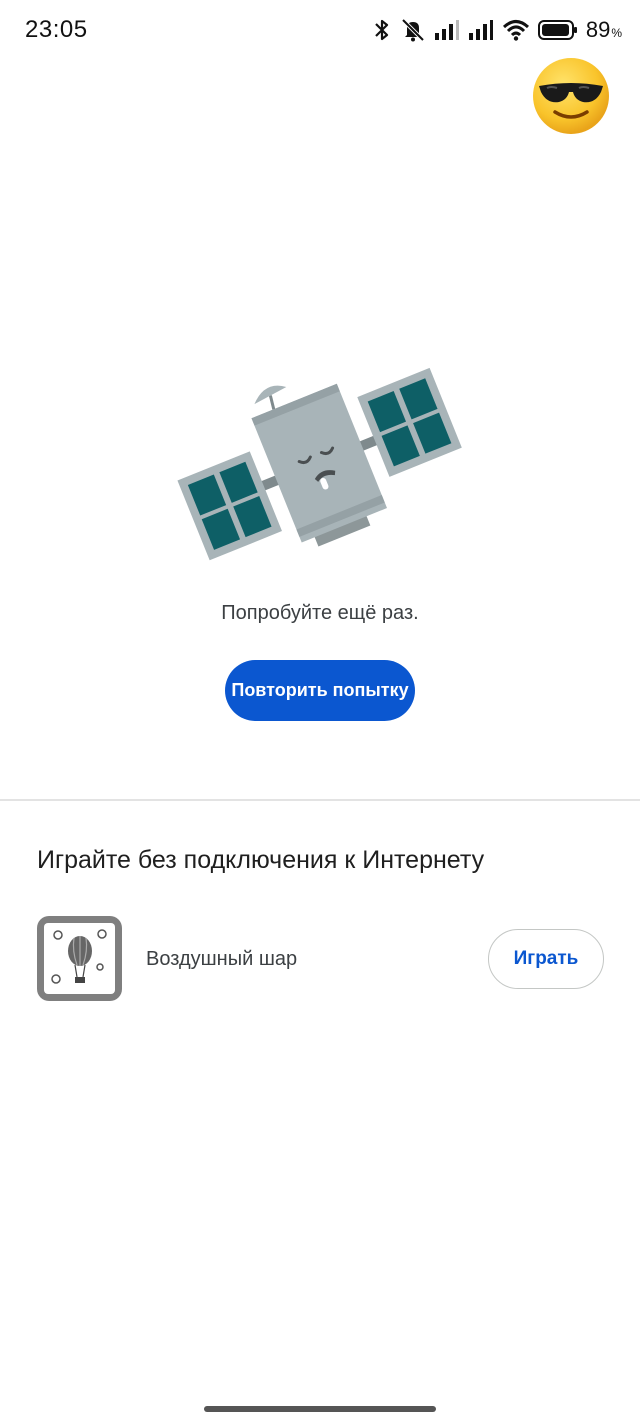 This screenshot has height=1422, width=640. I want to click on mute-icon, so click(413, 30).